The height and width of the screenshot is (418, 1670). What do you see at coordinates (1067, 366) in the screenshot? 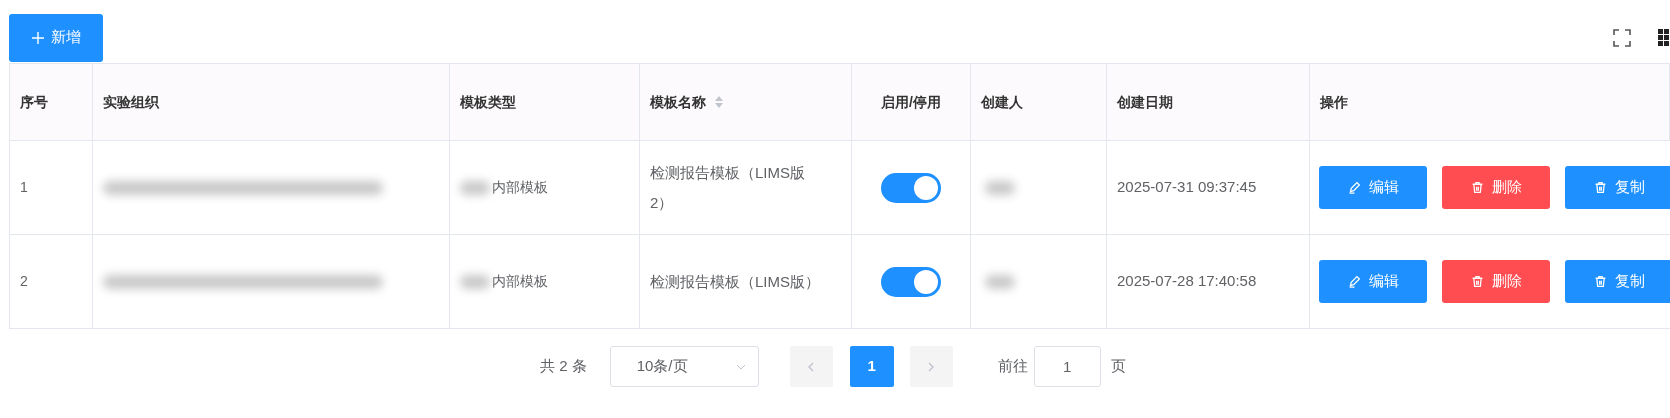
I see `page-input: 1` at bounding box center [1067, 366].